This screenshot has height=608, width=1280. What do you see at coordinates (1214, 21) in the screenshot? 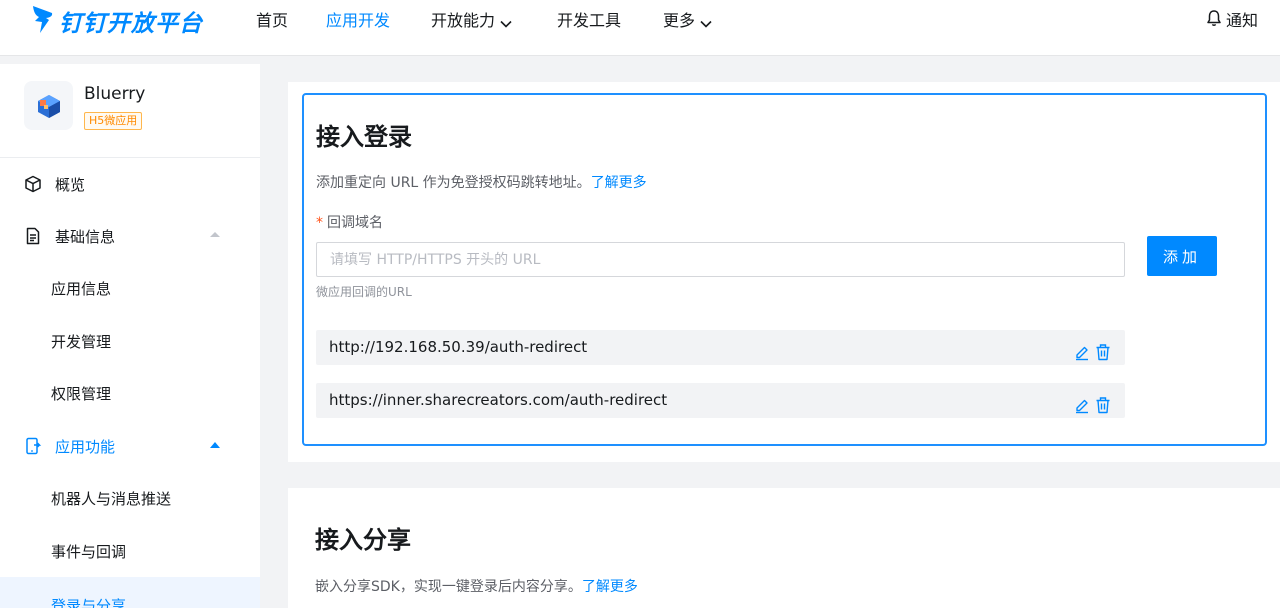
I see `bell-icon` at bounding box center [1214, 21].